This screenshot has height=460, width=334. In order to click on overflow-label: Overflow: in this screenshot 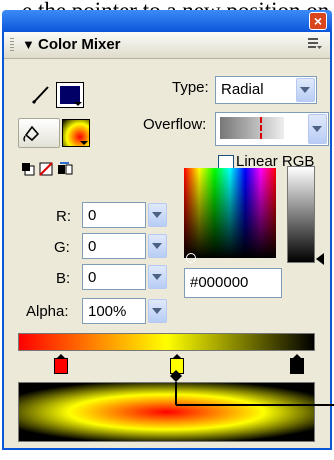, I will do `click(175, 124)`.